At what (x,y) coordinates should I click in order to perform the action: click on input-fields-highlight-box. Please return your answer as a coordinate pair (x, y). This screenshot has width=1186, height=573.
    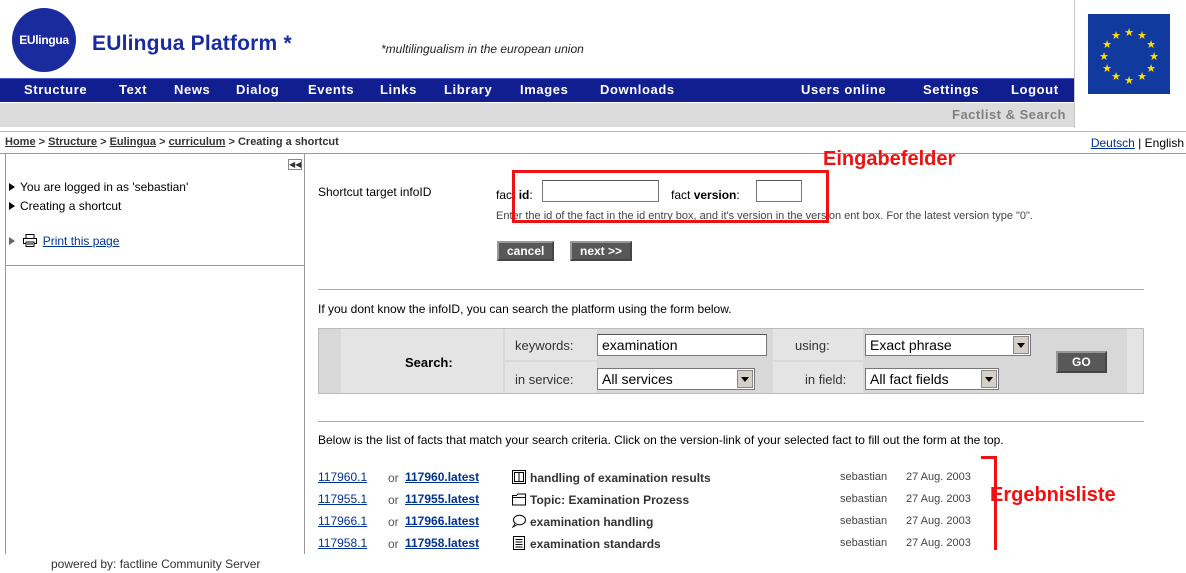
    Looking at the image, I should click on (670, 196).